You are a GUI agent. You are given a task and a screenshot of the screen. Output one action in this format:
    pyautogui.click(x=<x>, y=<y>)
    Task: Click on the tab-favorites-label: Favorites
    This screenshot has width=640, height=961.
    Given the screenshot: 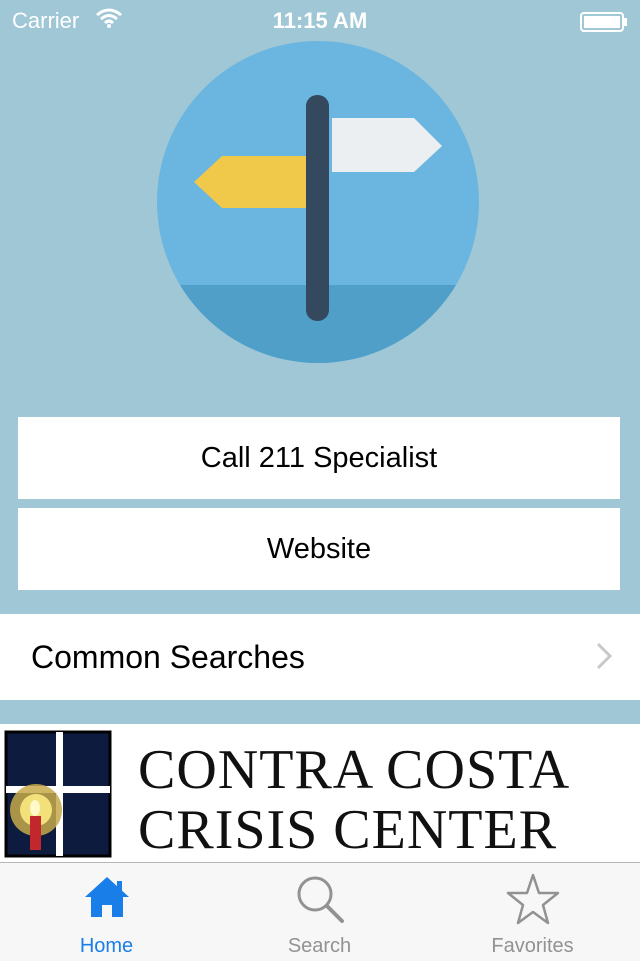 What is the action you would take?
    pyautogui.click(x=532, y=946)
    